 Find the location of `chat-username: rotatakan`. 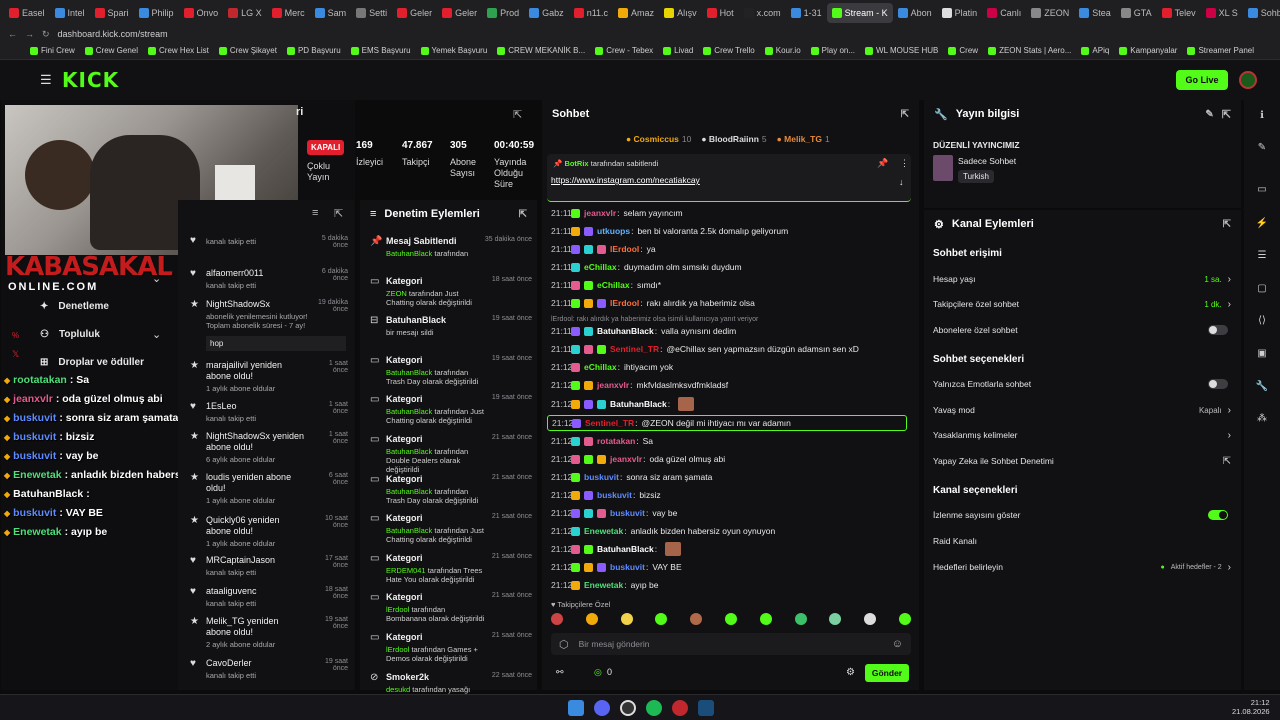

chat-username: rotatakan is located at coordinates (616, 441).